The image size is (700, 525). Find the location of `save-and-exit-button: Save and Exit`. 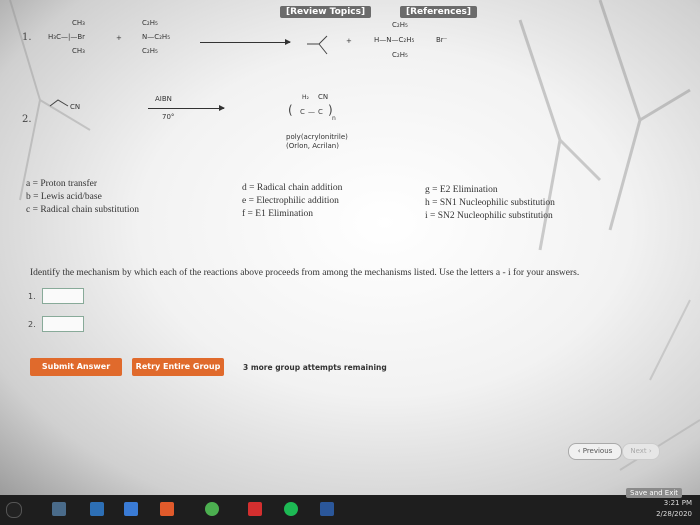

save-and-exit-button: Save and Exit is located at coordinates (654, 493).